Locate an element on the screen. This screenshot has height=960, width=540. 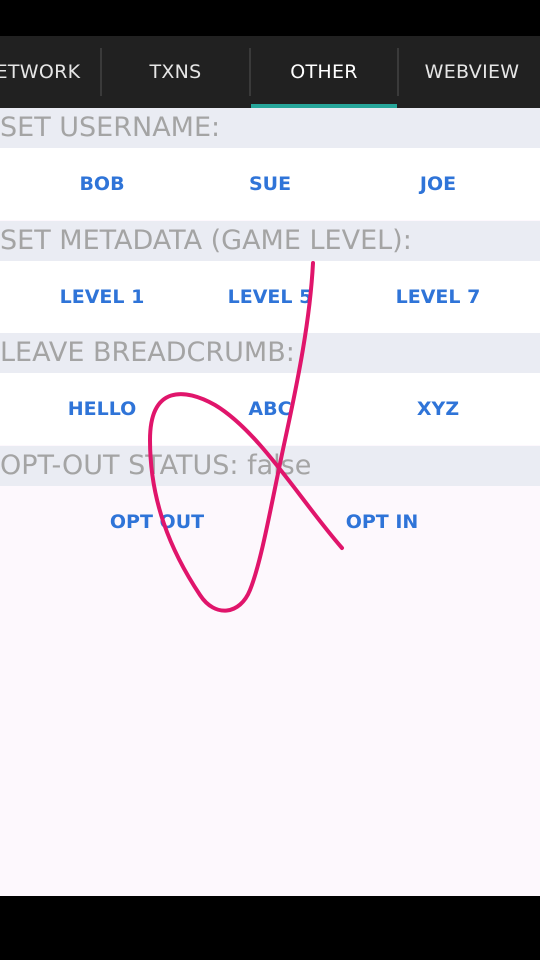
tab-other: OTHER is located at coordinates (324, 72).